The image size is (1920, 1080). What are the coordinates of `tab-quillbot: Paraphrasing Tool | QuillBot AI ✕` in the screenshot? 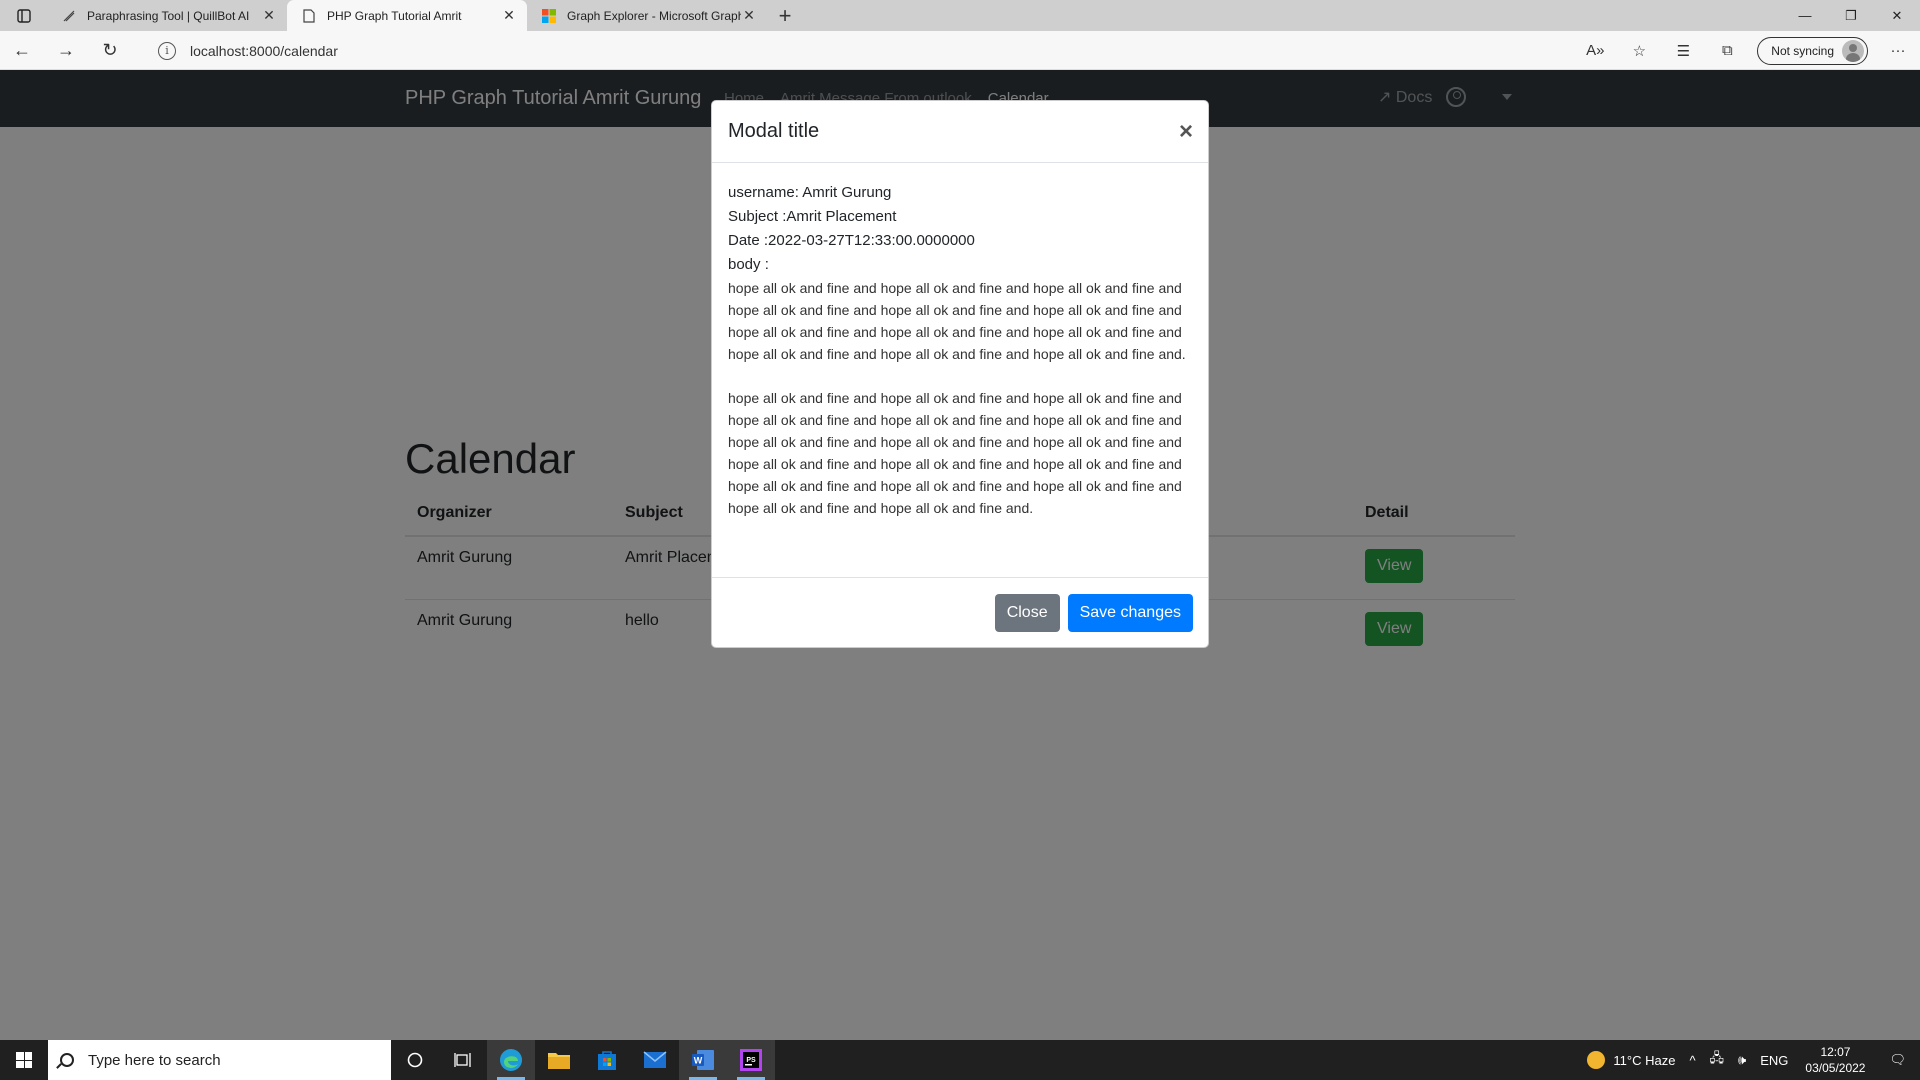 It's located at (167, 15).